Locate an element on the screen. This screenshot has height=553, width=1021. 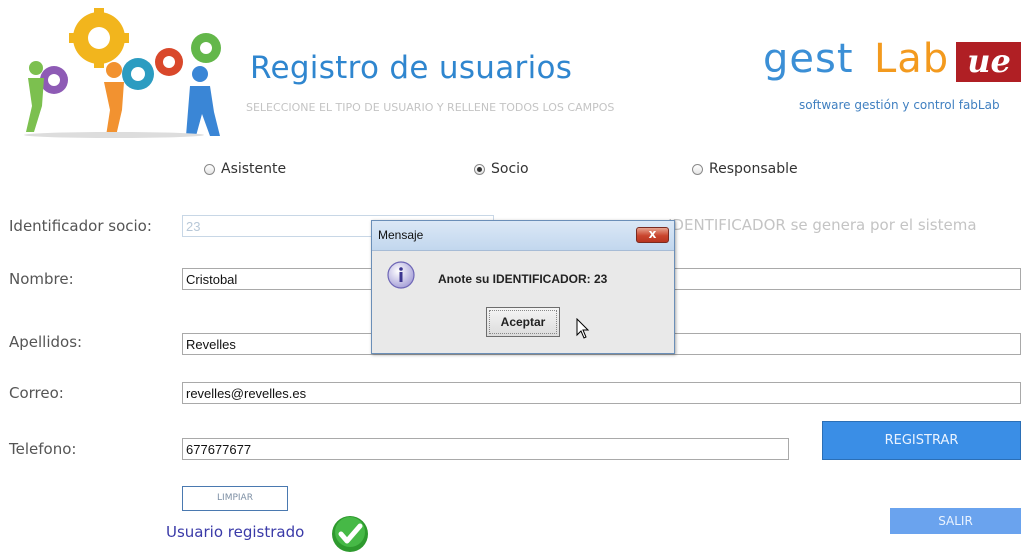
radio-responsable: Responsable is located at coordinates (745, 169).